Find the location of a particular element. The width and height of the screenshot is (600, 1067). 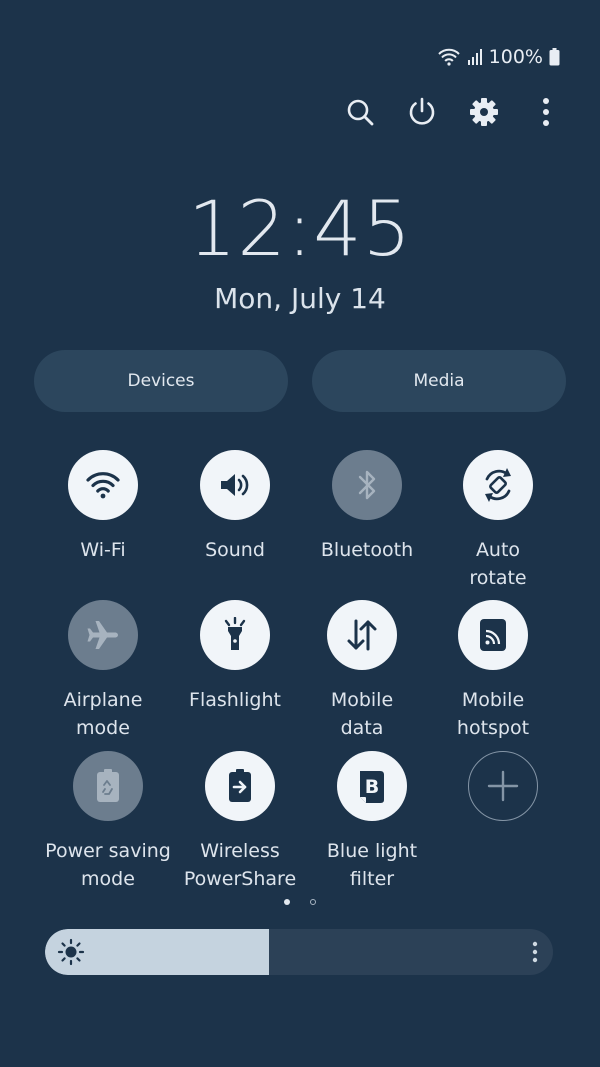

bluetooth-icon is located at coordinates (367, 485).